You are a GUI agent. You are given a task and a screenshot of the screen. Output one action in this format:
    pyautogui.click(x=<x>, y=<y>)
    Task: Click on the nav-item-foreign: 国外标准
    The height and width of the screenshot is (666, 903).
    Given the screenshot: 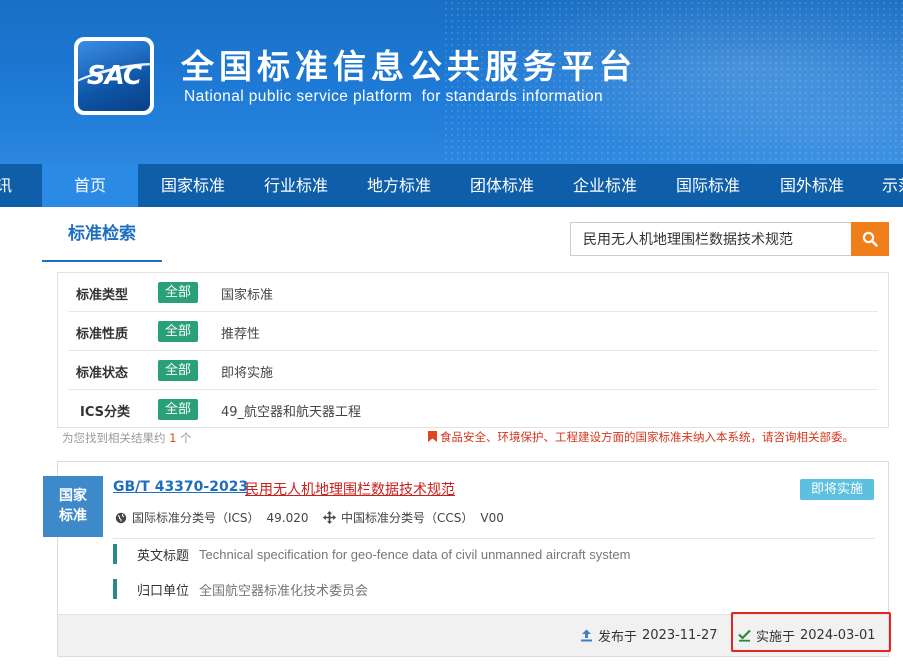 What is the action you would take?
    pyautogui.click(x=812, y=185)
    